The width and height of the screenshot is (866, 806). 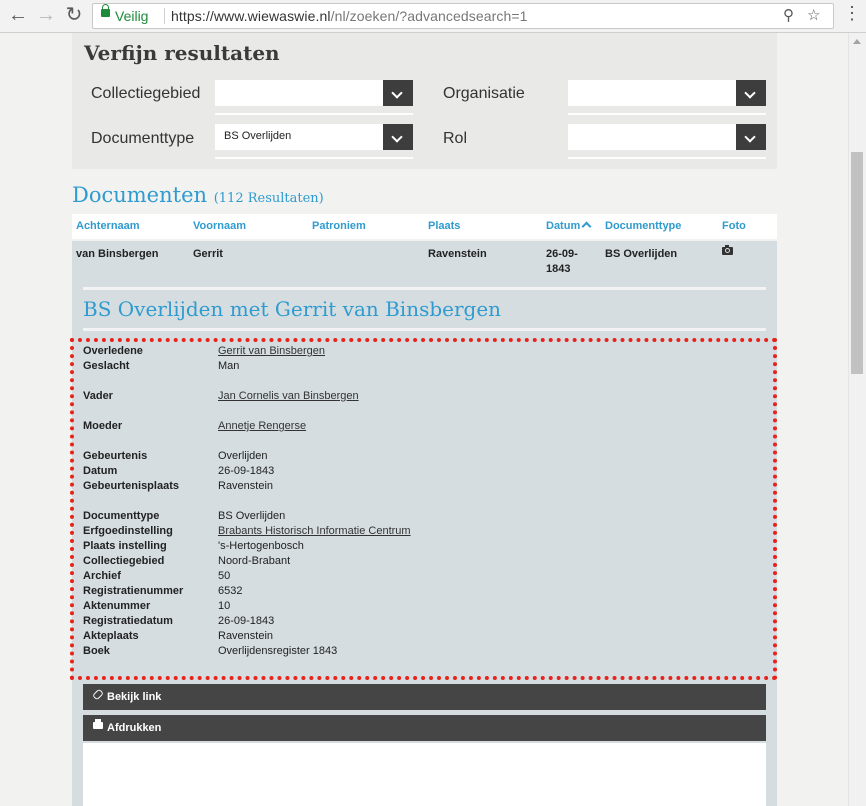 What do you see at coordinates (563, 226) in the screenshot?
I see `column-header-datum-label: Datum` at bounding box center [563, 226].